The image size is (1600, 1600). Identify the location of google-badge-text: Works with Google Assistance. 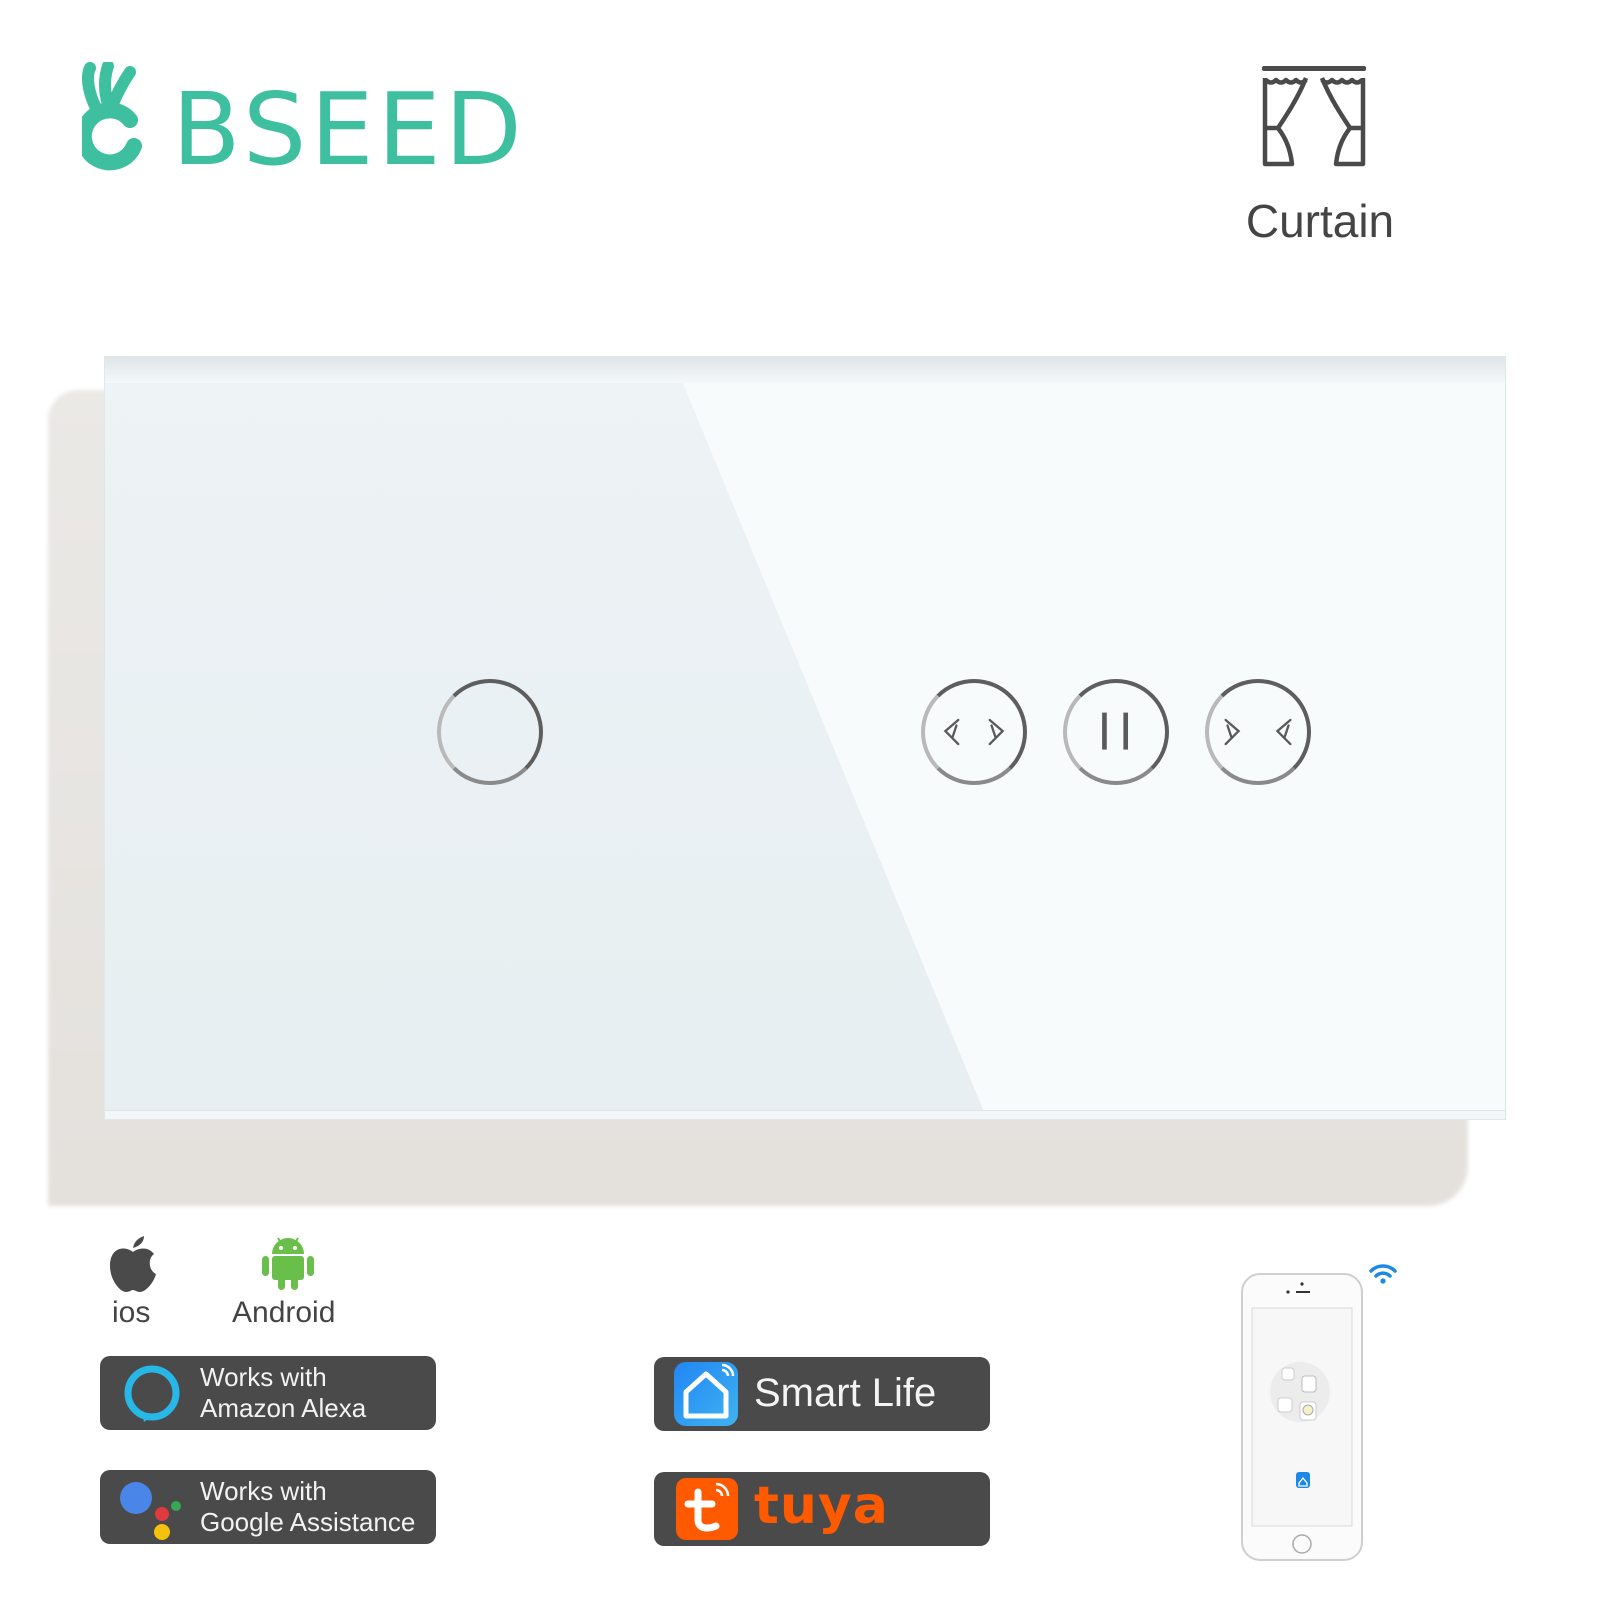
(307, 1507).